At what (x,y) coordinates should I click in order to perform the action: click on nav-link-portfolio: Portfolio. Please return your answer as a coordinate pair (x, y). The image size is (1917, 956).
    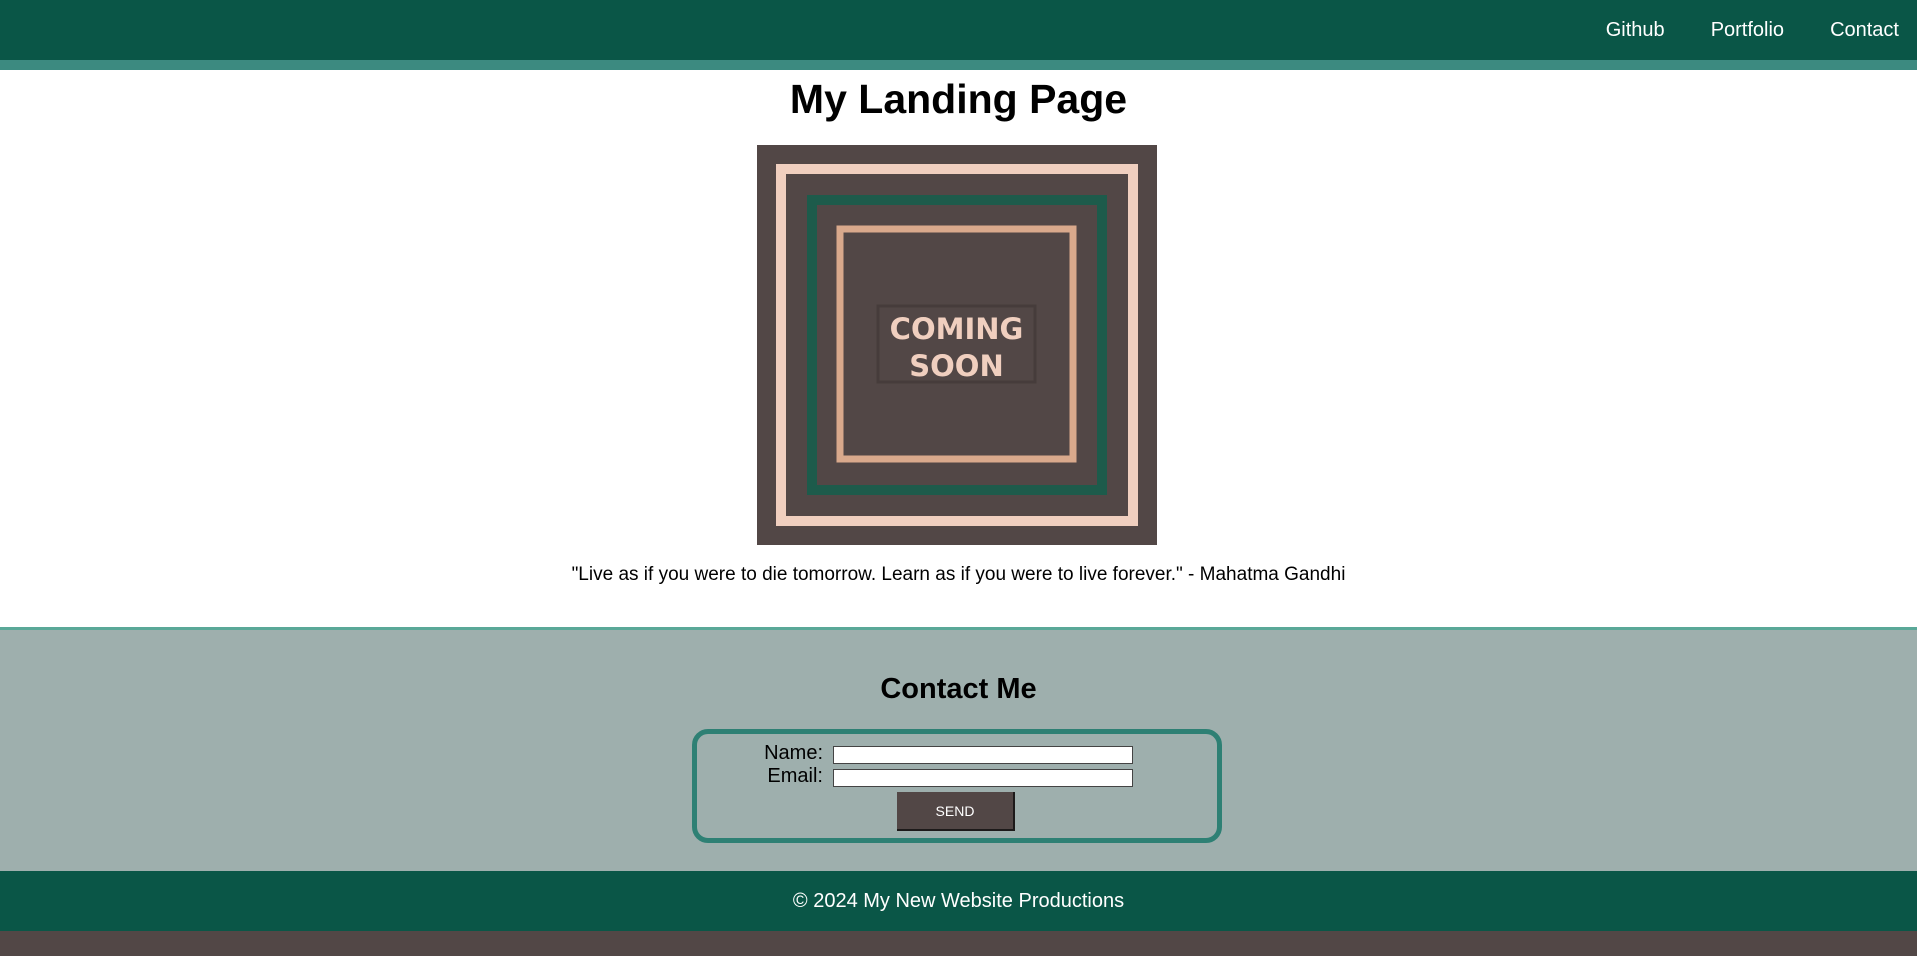
    Looking at the image, I should click on (1747, 30).